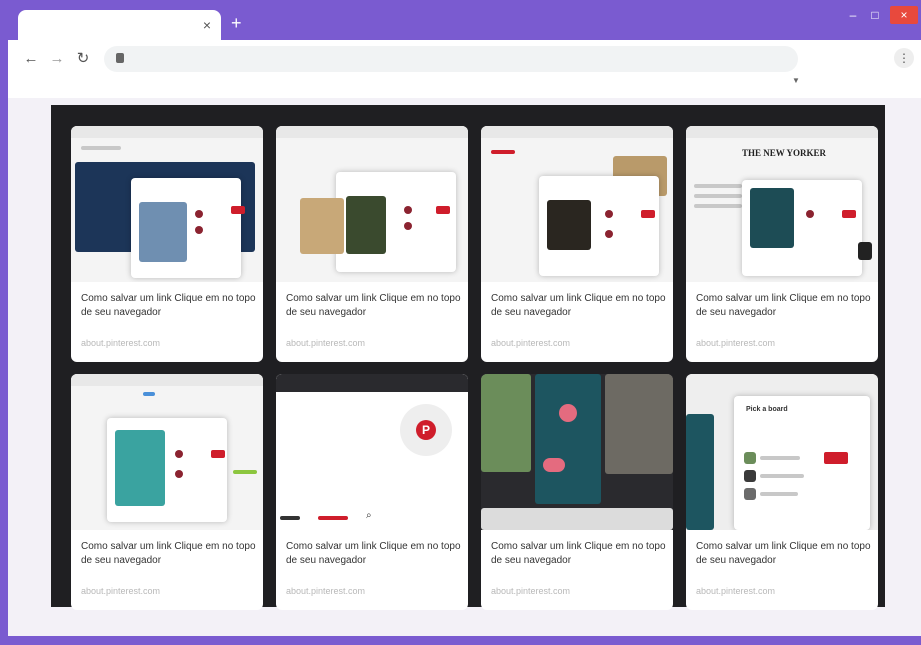  What do you see at coordinates (366, 225) in the screenshot?
I see `thumb-food-image` at bounding box center [366, 225].